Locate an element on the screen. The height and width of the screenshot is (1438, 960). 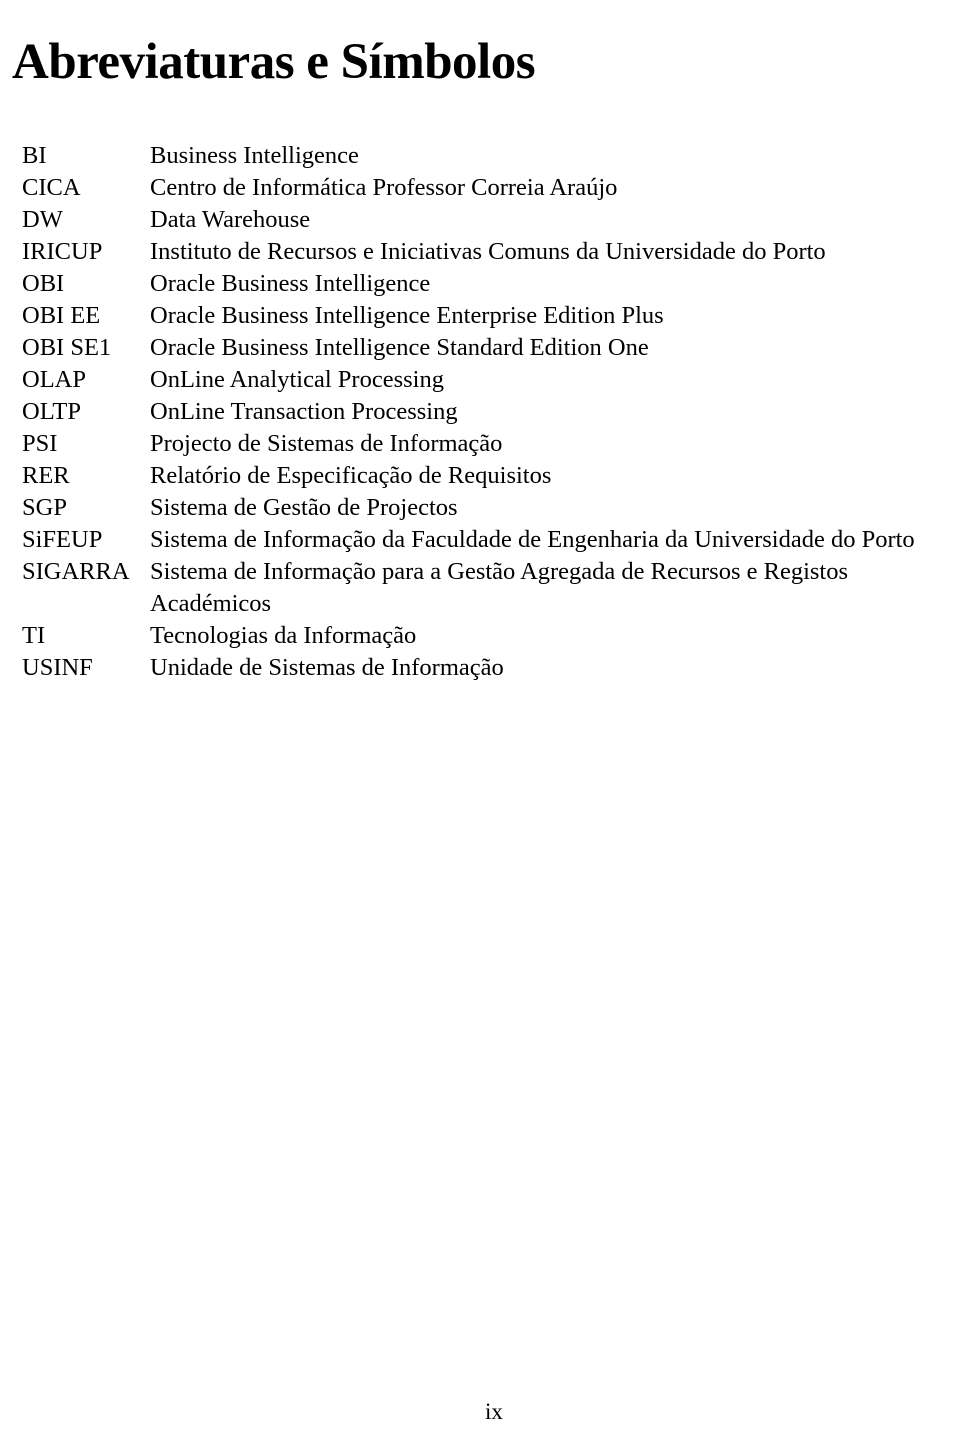
abbreviation-row: PSI Projecto de Sistemas de Informação is located at coordinates (480, 444).